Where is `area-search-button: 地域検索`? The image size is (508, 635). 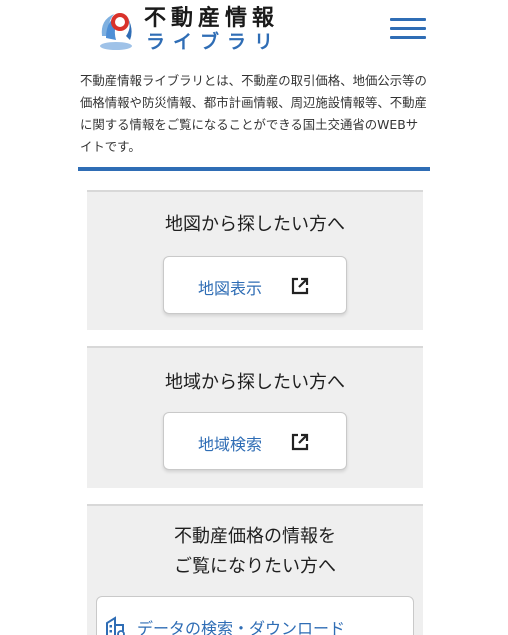
area-search-button: 地域検索 is located at coordinates (255, 441).